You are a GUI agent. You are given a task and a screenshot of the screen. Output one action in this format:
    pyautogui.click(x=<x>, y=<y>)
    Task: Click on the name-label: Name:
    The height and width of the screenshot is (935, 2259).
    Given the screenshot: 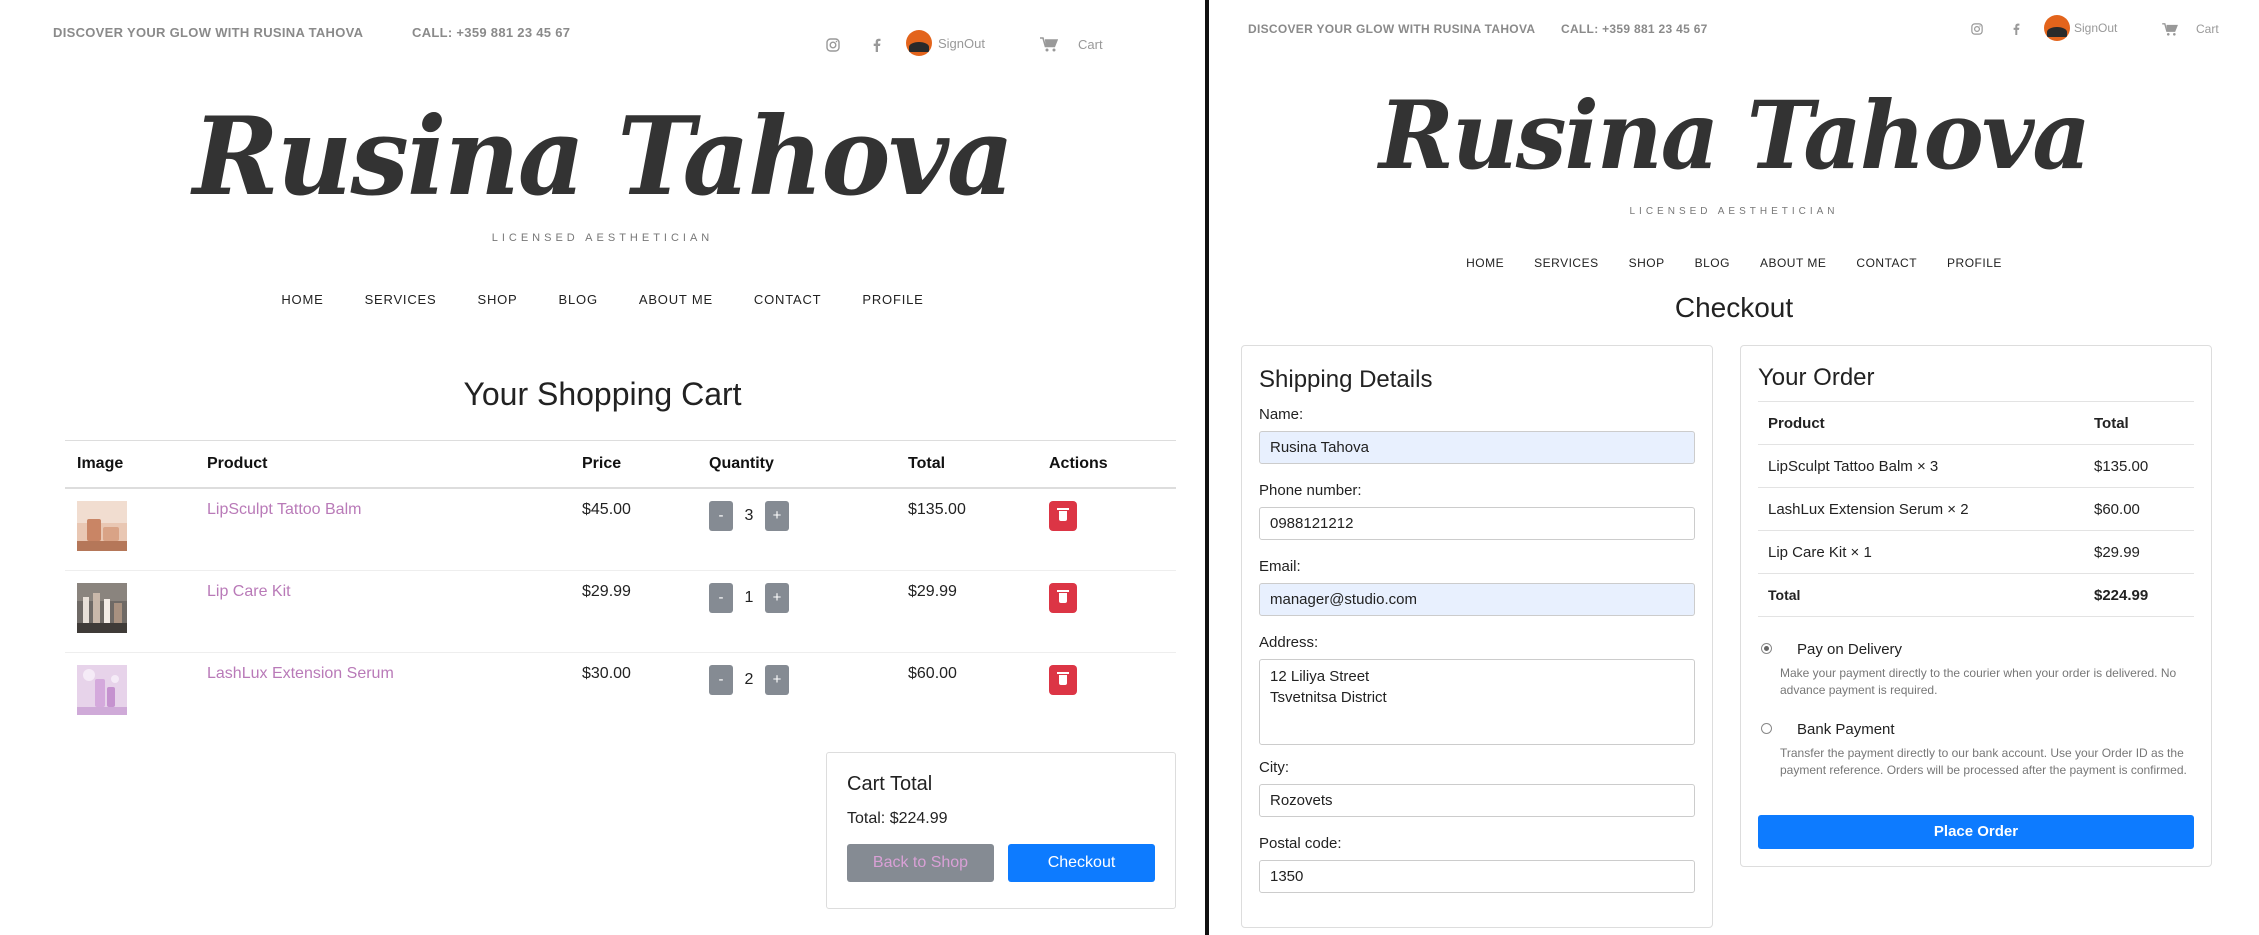 What is the action you would take?
    pyautogui.click(x=1281, y=414)
    